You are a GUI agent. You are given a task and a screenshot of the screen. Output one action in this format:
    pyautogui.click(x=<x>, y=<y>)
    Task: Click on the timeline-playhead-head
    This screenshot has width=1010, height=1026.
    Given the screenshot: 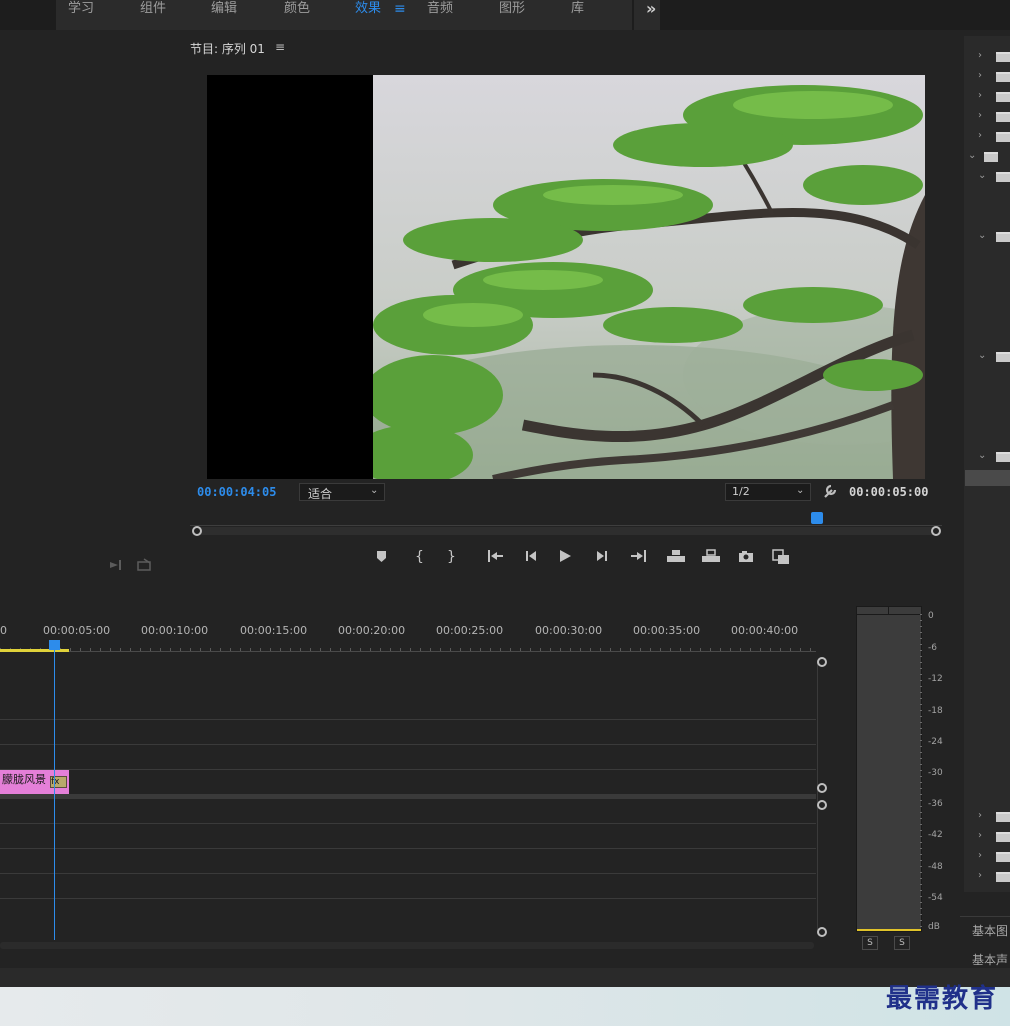 What is the action you would take?
    pyautogui.click(x=54, y=645)
    